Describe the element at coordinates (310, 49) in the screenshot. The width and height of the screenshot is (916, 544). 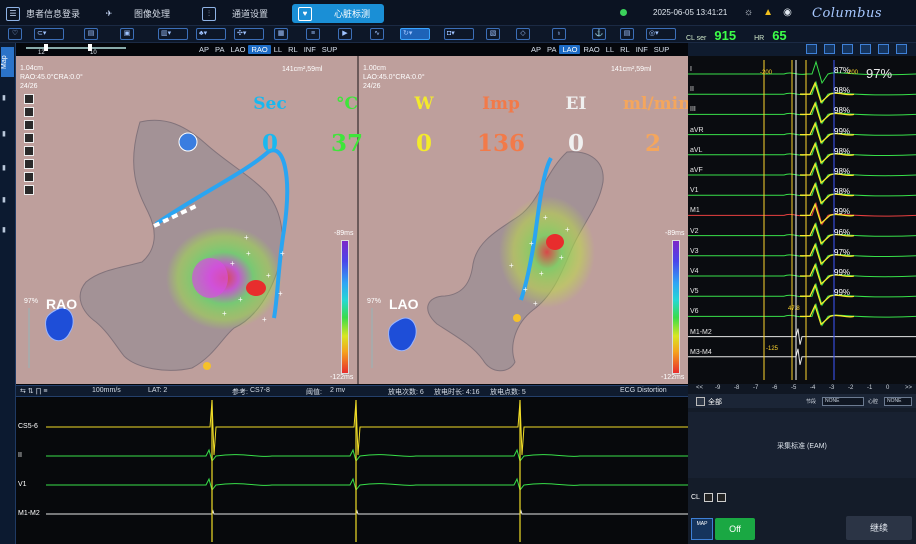
I see `left-view-tab-inf: INF` at that location.